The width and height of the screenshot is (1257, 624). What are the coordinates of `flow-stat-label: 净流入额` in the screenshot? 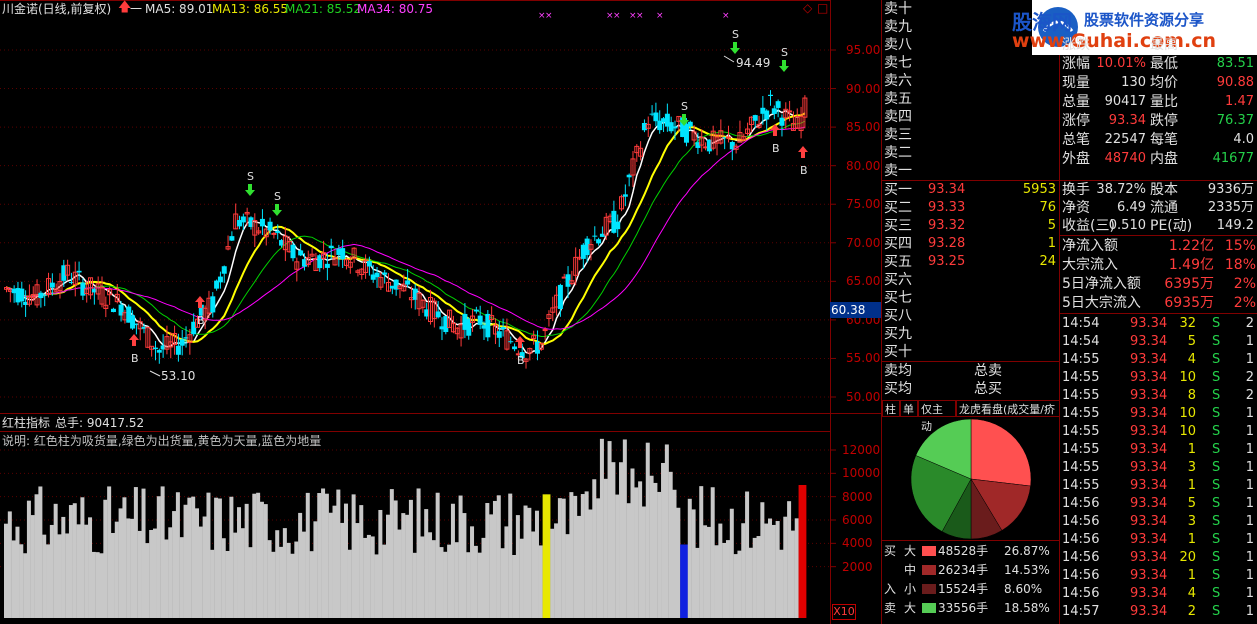 It's located at (1090, 246).